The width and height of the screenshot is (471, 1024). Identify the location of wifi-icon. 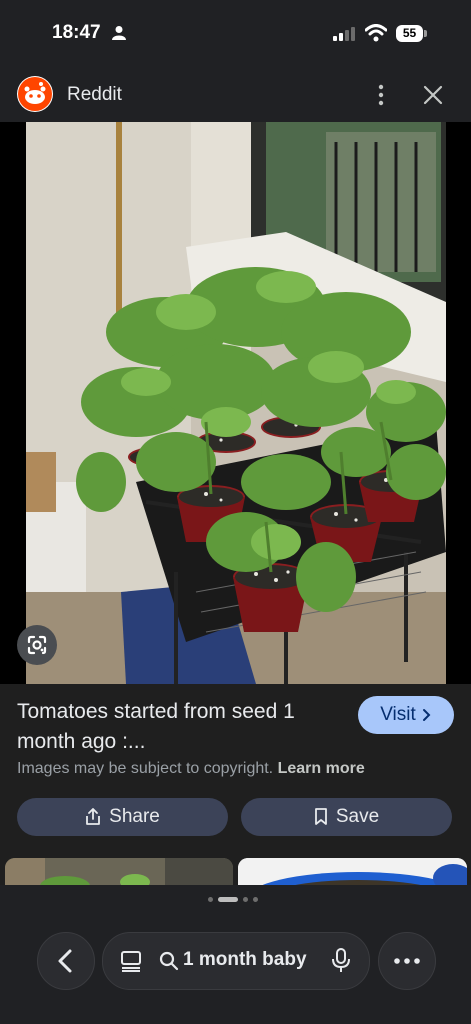
(376, 33).